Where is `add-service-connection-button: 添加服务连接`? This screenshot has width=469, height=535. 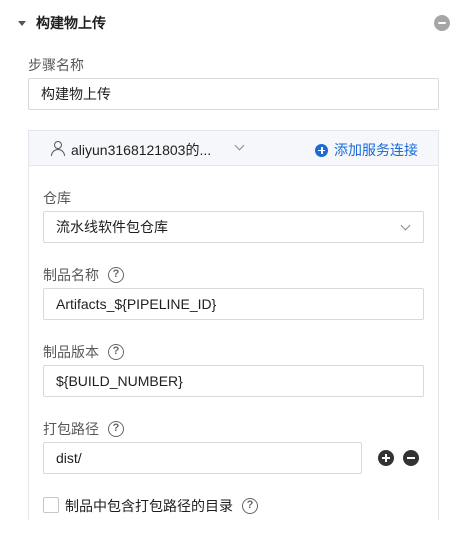
add-service-connection-button: 添加服务连接 is located at coordinates (366, 150).